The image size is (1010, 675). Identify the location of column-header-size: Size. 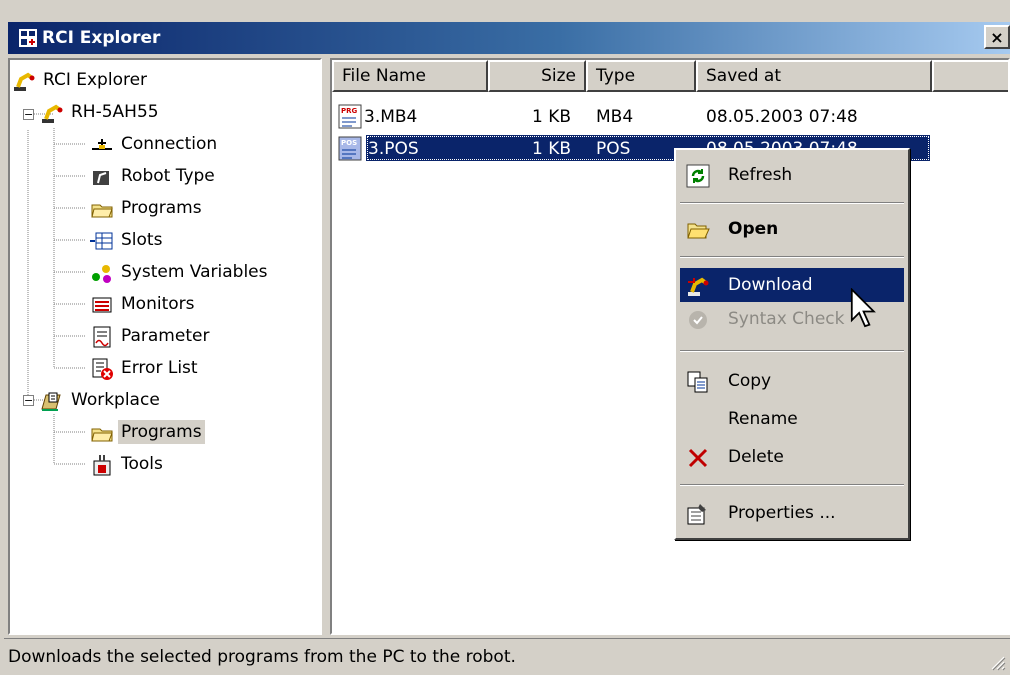
(537, 76).